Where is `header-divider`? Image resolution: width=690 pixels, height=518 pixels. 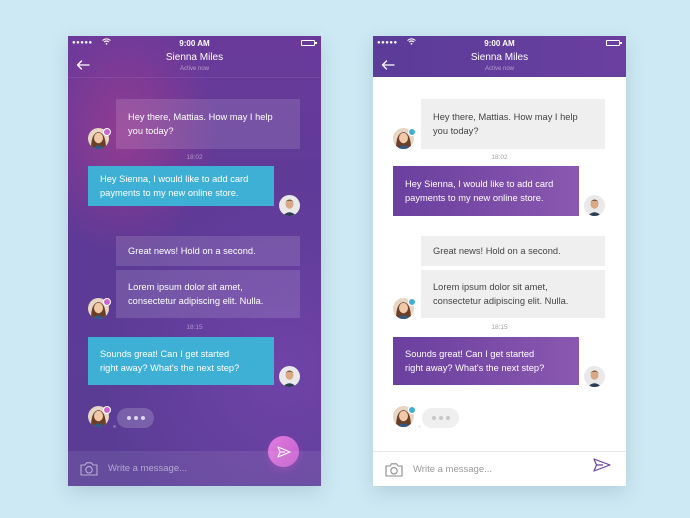 header-divider is located at coordinates (194, 77).